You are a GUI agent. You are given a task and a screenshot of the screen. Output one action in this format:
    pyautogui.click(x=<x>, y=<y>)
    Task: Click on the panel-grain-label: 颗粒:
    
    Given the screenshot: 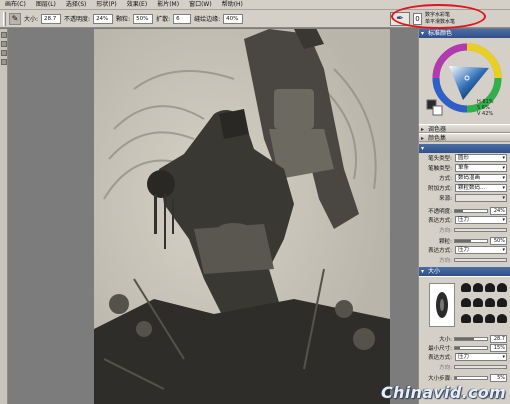 What is the action you would take?
    pyautogui.click(x=445, y=241)
    